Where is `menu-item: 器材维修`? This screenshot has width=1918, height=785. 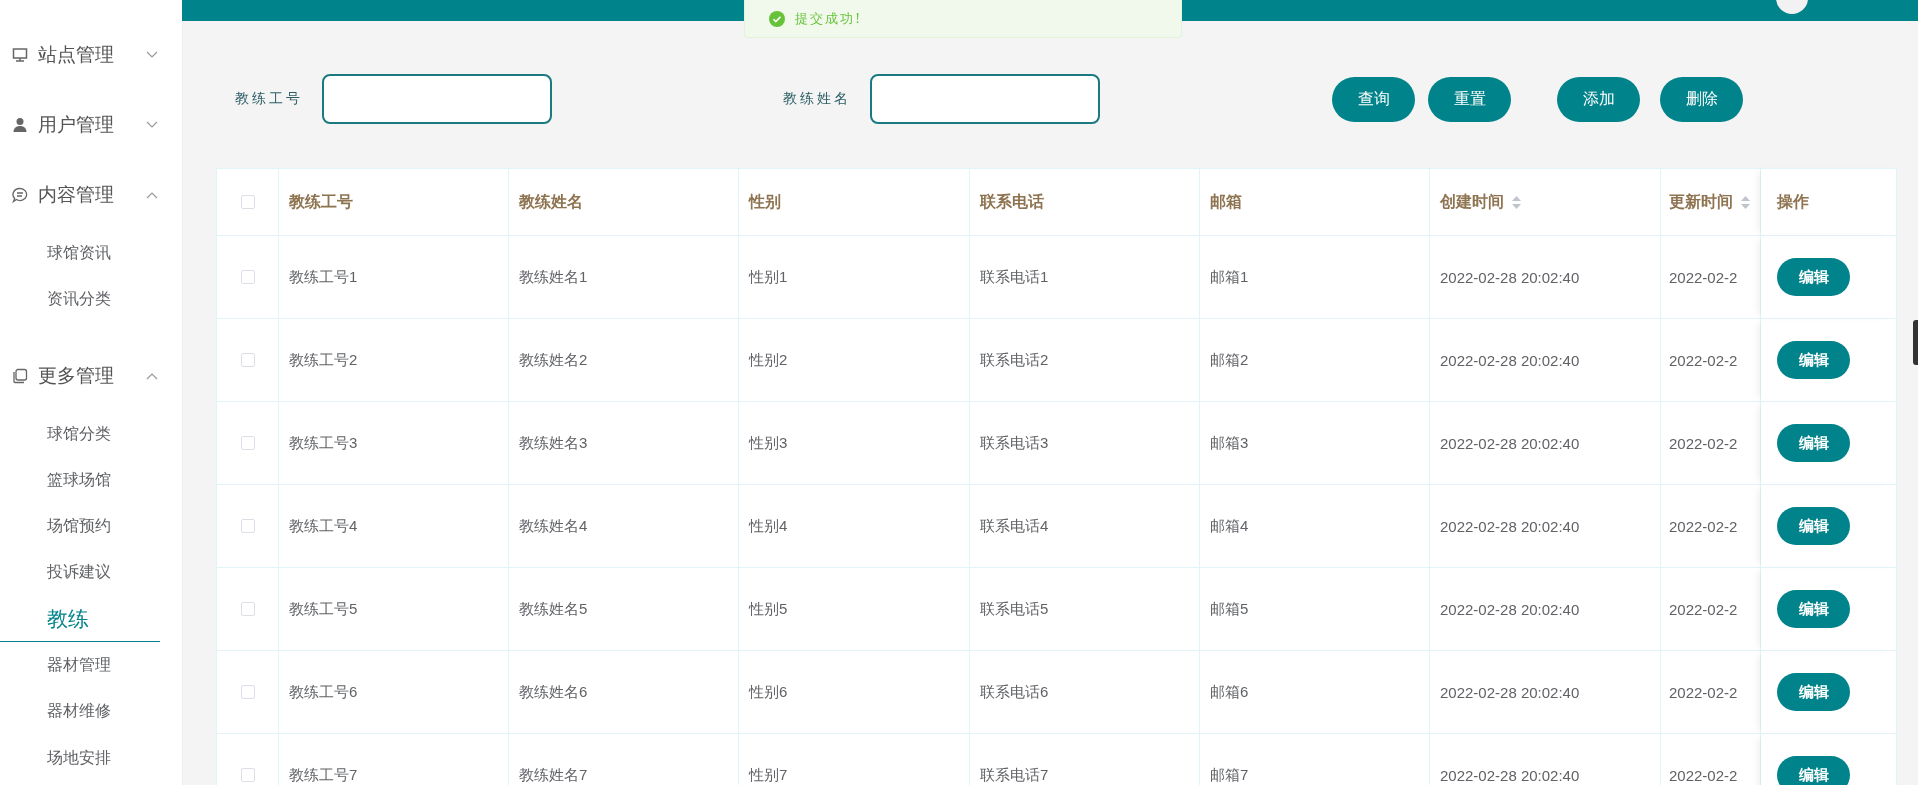
menu-item: 器材维修 is located at coordinates (80, 711).